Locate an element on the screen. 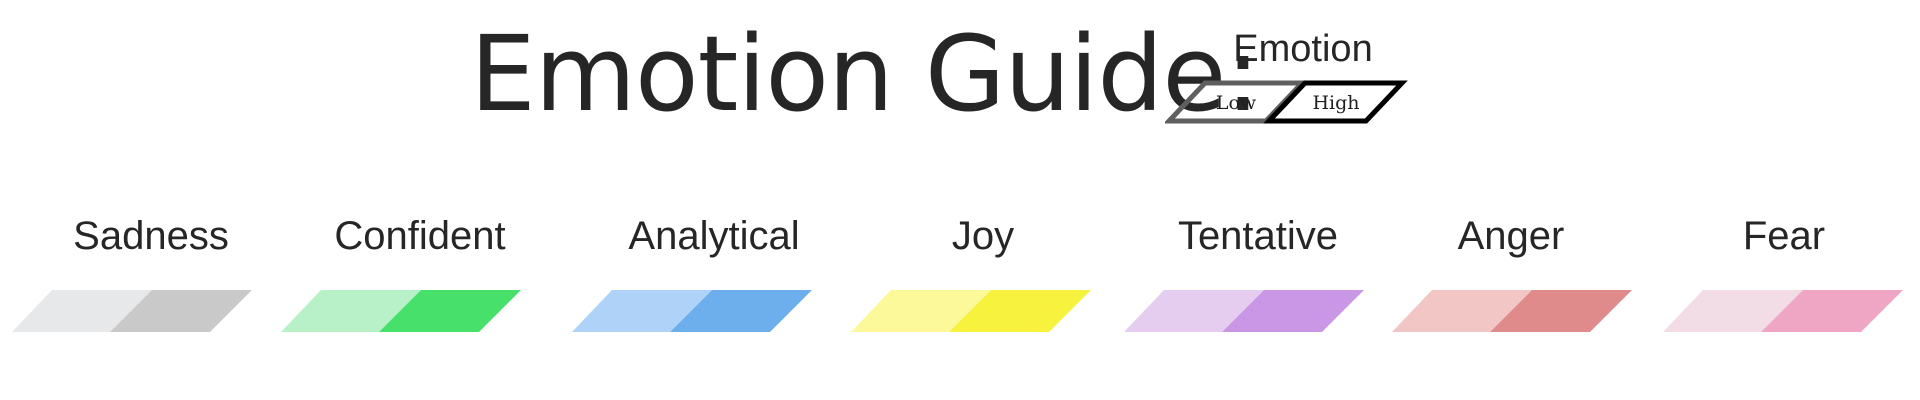  emotion-swatch-tentative is located at coordinates (1244, 311).